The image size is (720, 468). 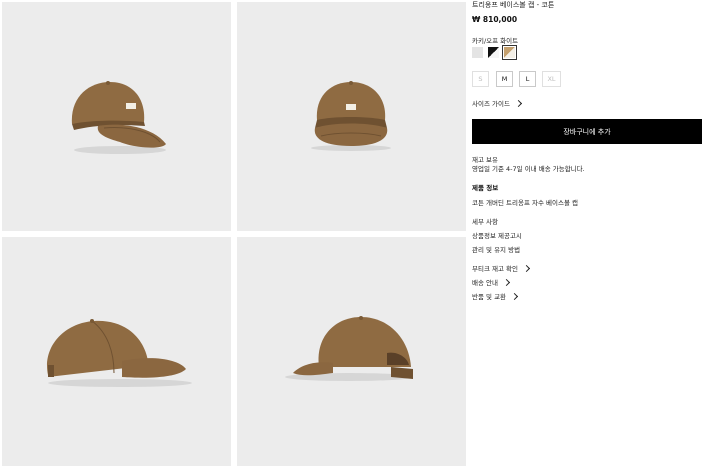 I want to click on shipping-info-link: 배송 안내, so click(x=491, y=282).